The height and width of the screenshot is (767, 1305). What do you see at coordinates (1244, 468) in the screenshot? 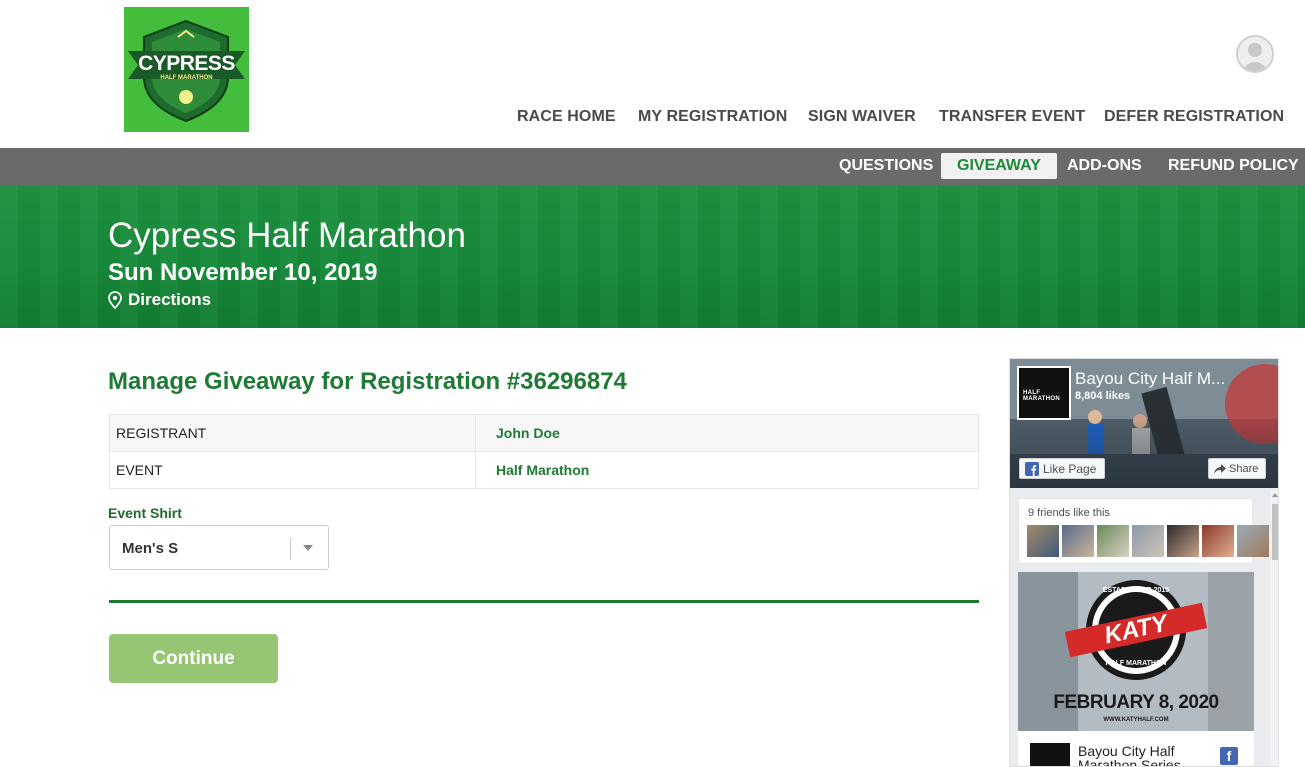
I see `share-label: Share` at bounding box center [1244, 468].